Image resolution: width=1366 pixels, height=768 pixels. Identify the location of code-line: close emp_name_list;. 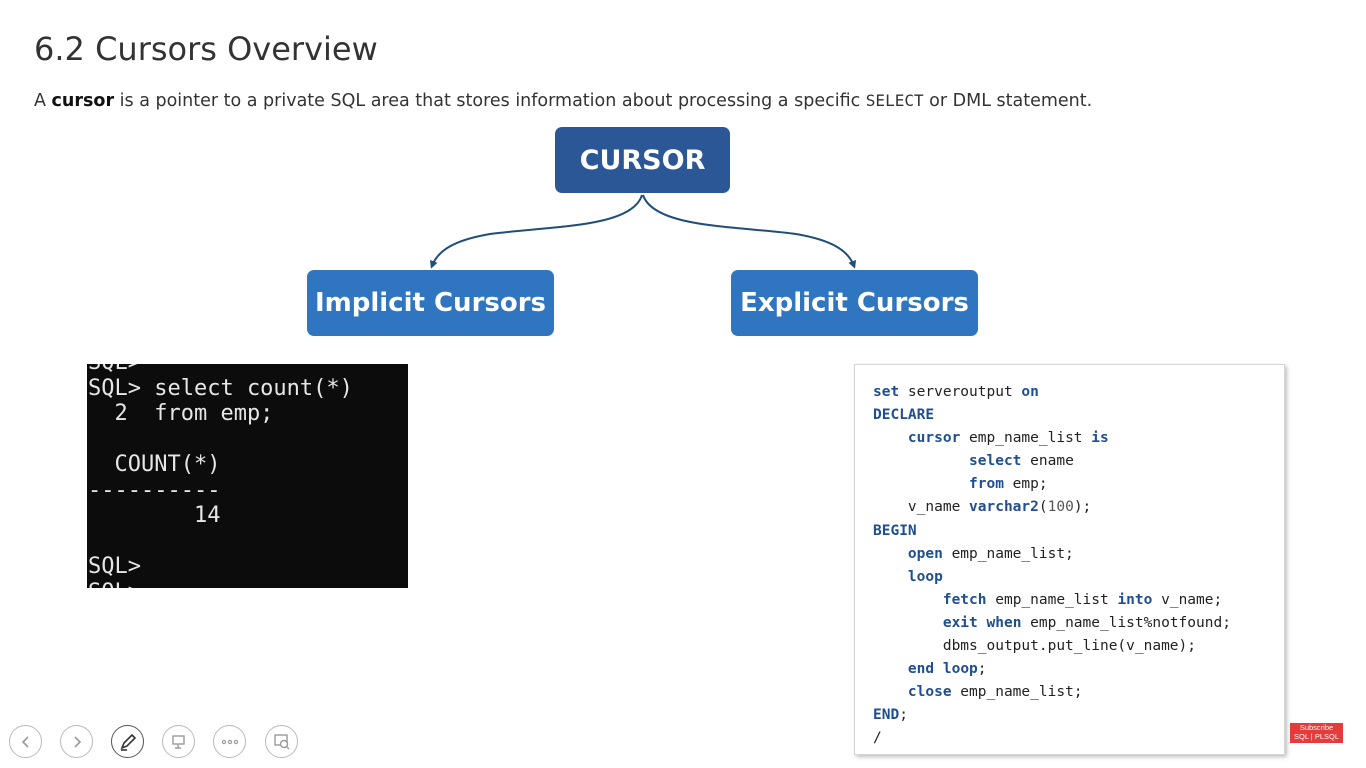
(1078, 692).